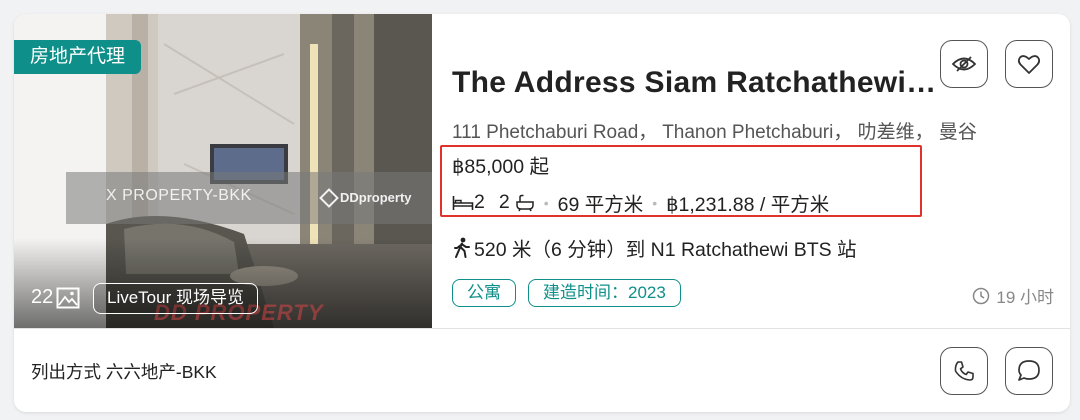 This screenshot has width=1080, height=420. Describe the element at coordinates (376, 197) in the screenshot. I see `photo-watermark-logo-text: DDproperty` at that location.